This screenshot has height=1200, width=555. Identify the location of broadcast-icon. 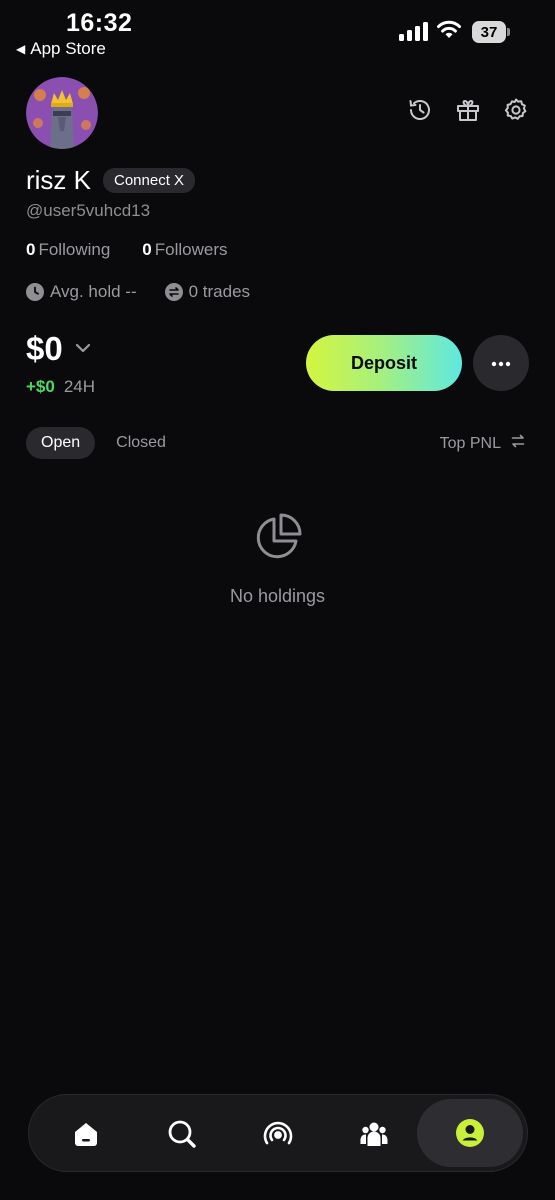
(278, 1133).